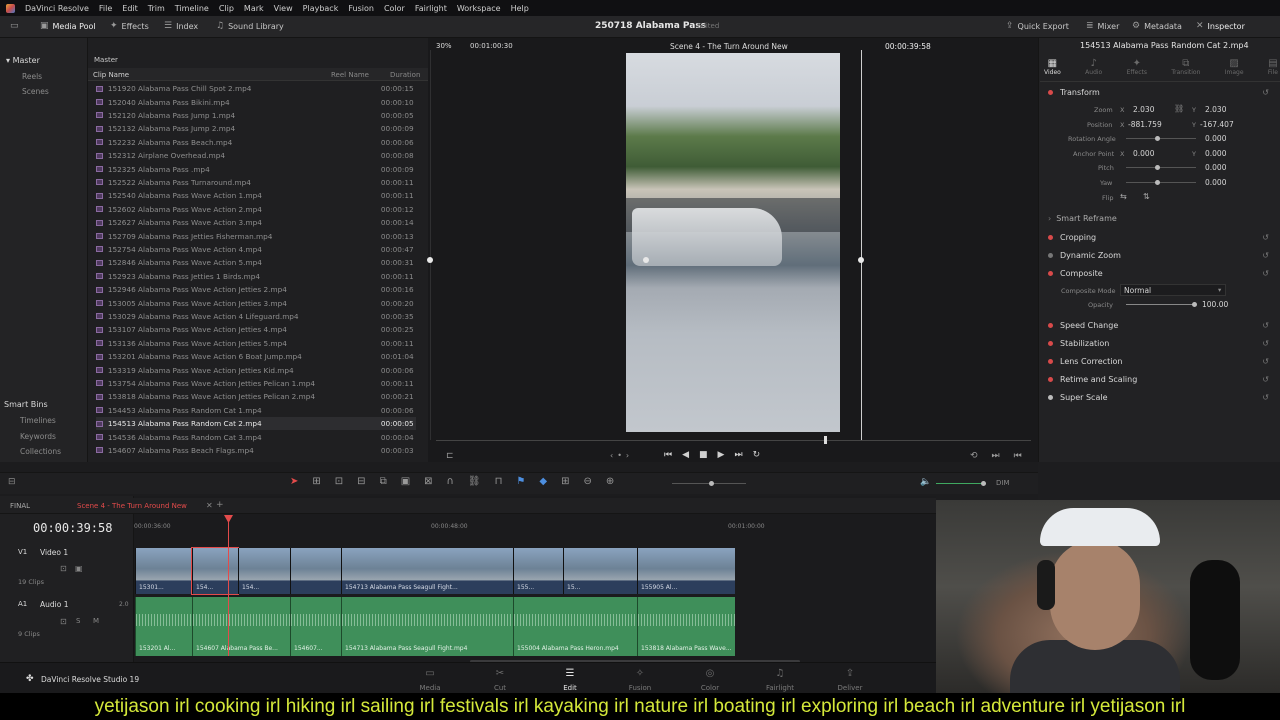  Describe the element at coordinates (1157, 26) in the screenshot. I see `metadata-button: ⚙ Metadata` at that location.